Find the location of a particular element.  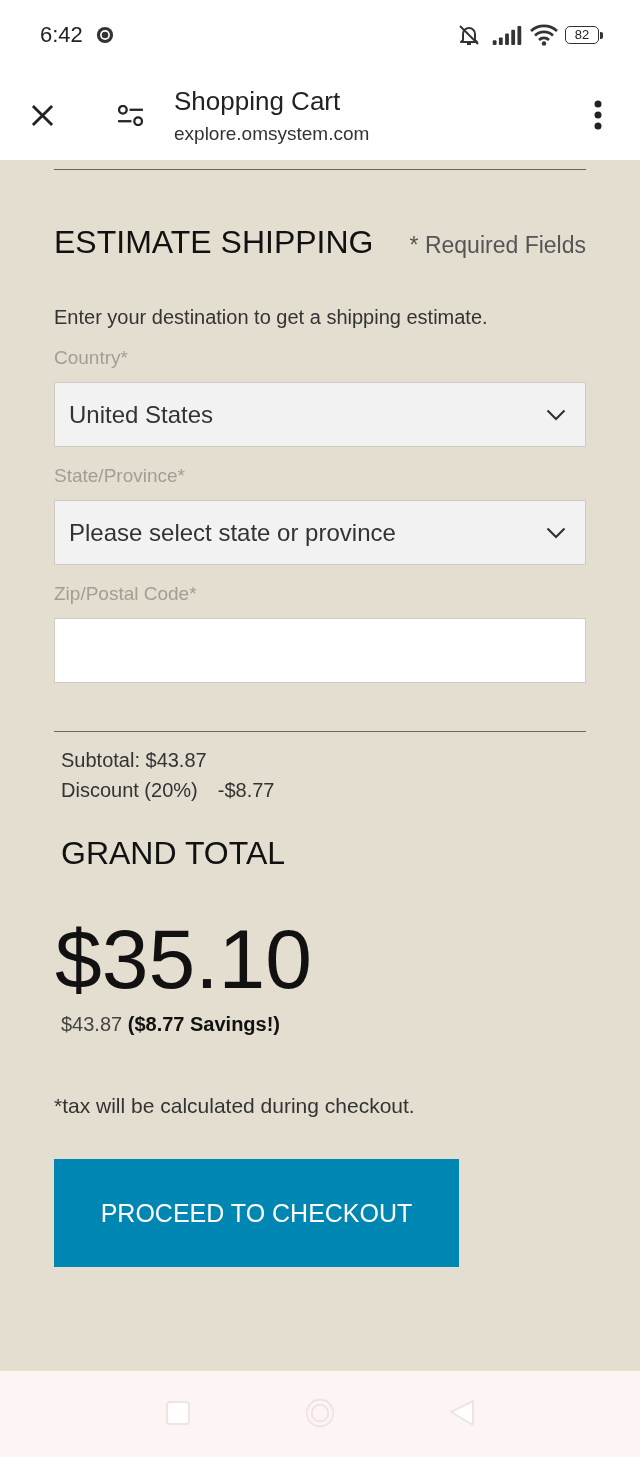

grand-total-amount: $35.10 is located at coordinates (183, 959).